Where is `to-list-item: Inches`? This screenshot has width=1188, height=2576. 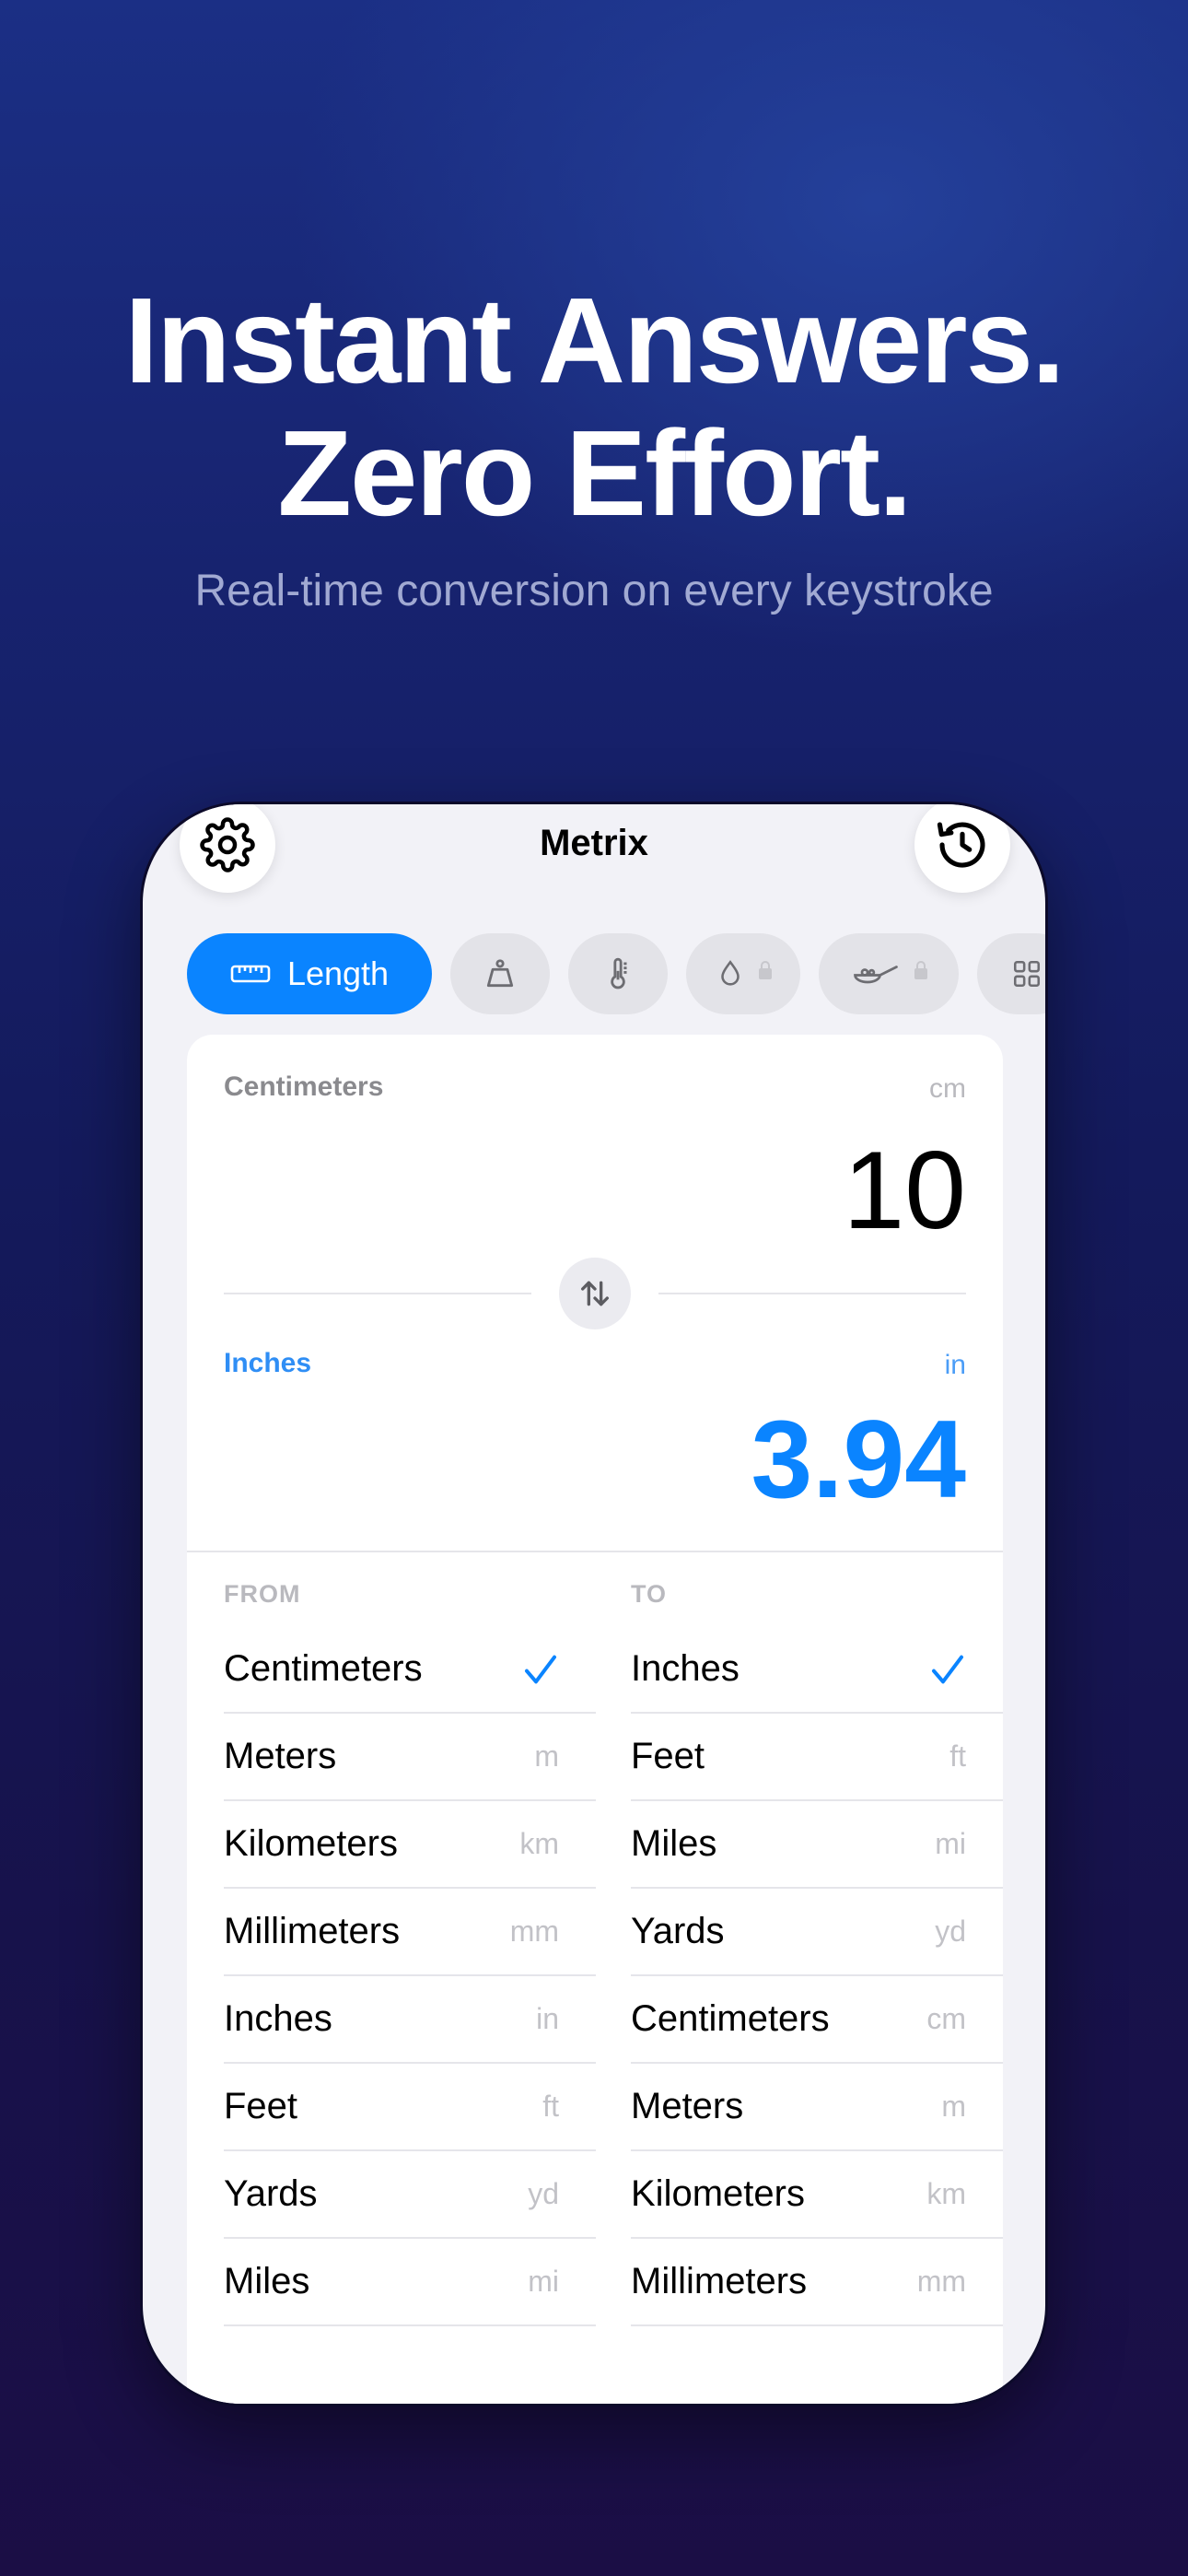 to-list-item: Inches is located at coordinates (817, 1663).